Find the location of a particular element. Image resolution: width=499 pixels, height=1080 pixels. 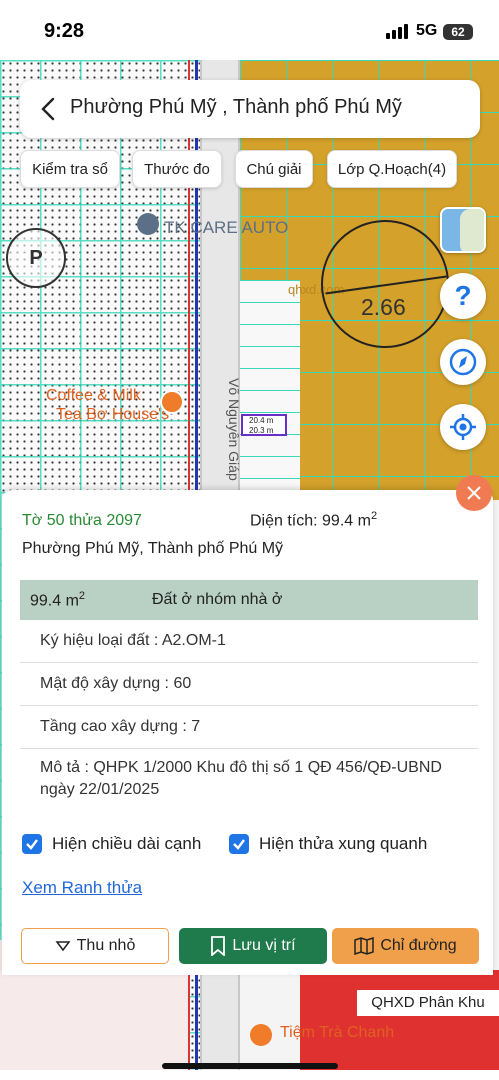

close-icon is located at coordinates (474, 493).